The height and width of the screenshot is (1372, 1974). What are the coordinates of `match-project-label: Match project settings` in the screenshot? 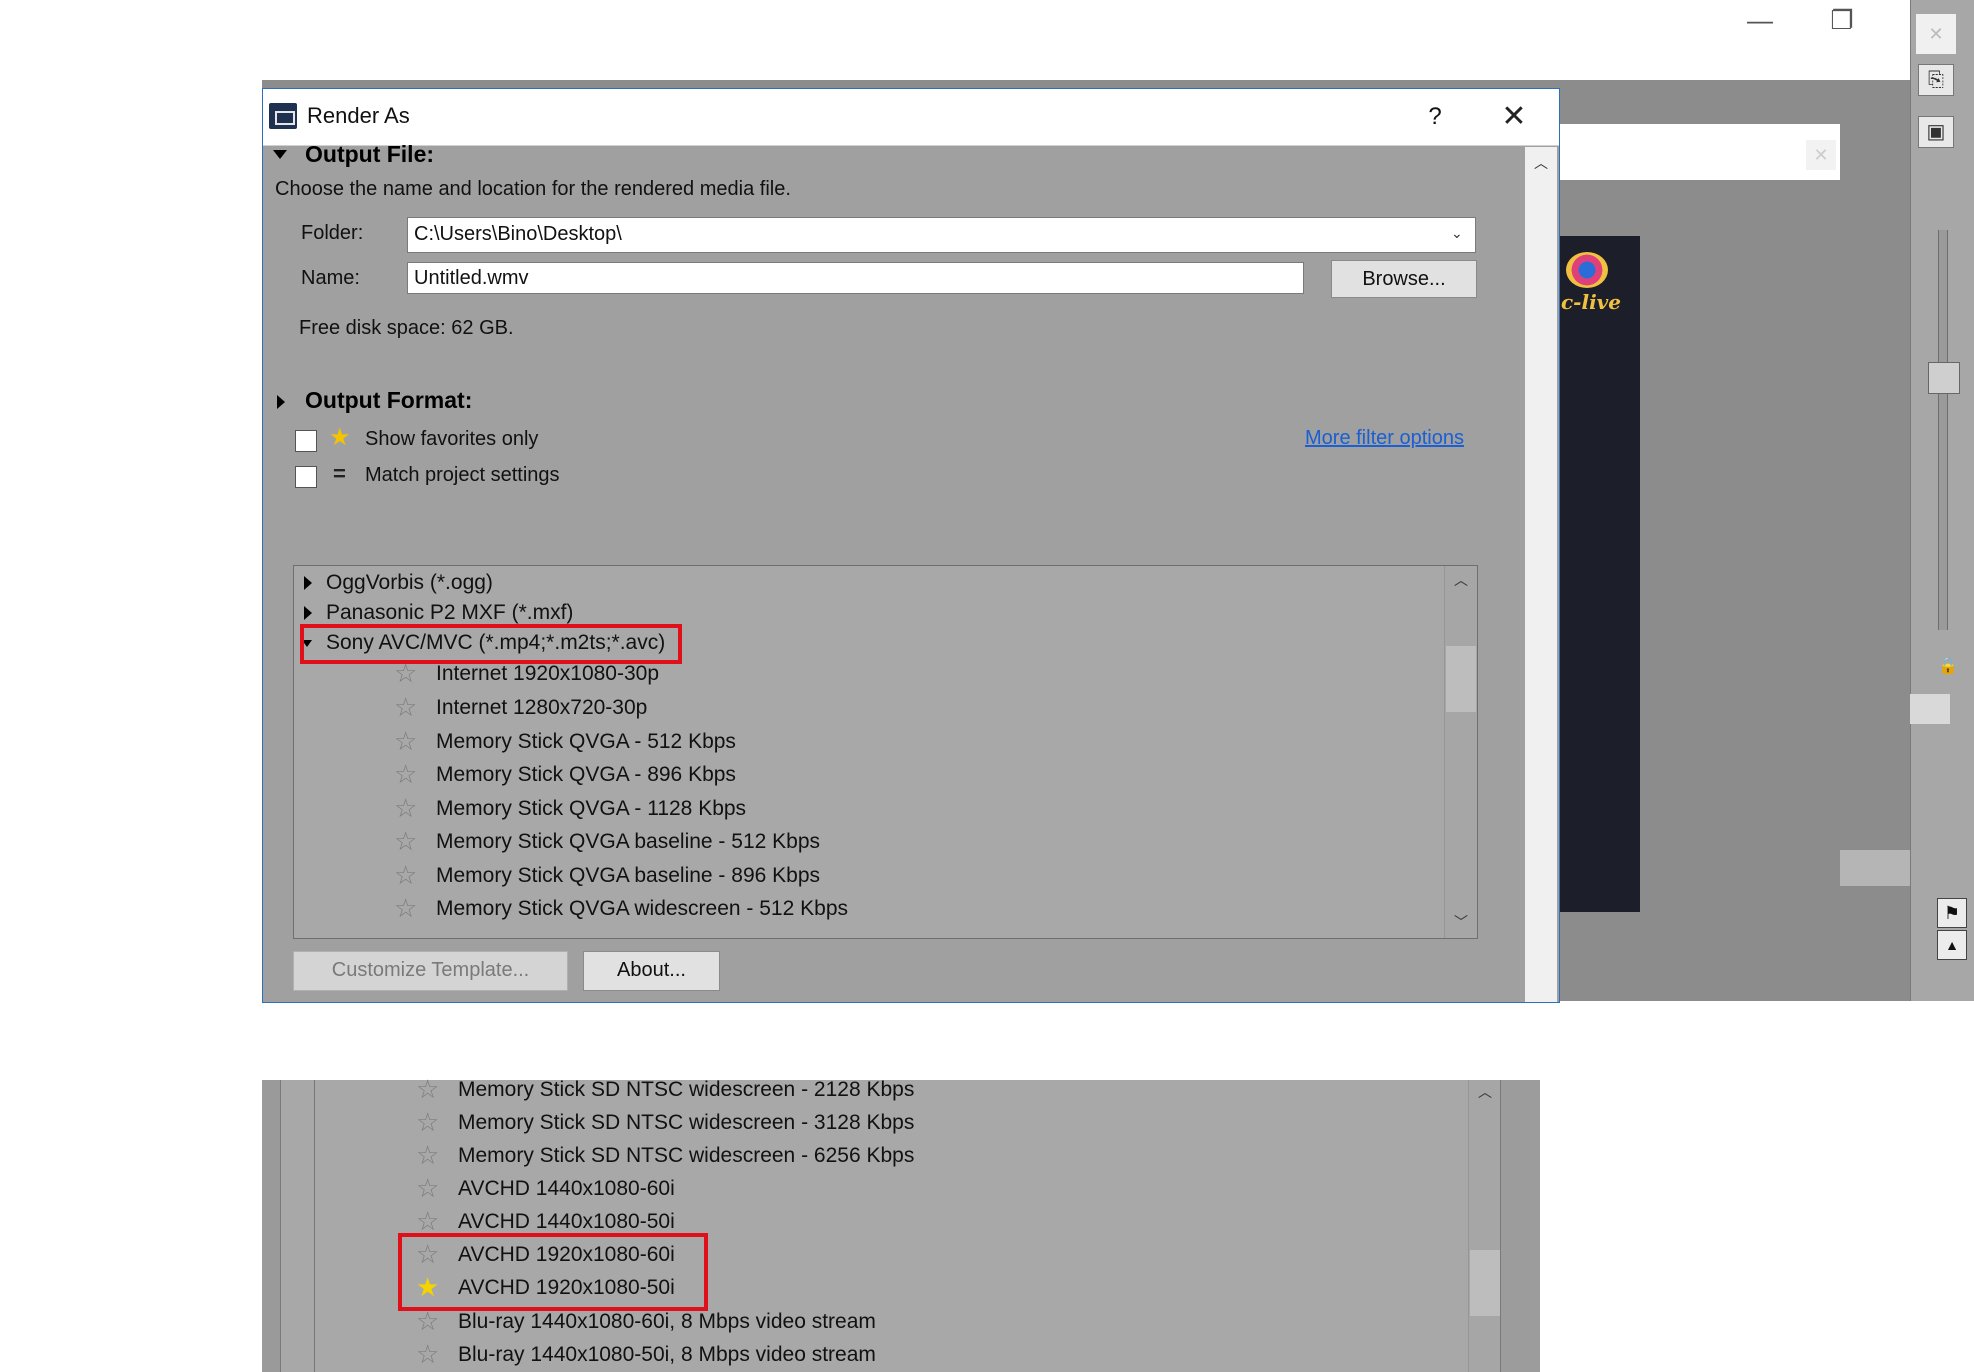 It's located at (462, 475).